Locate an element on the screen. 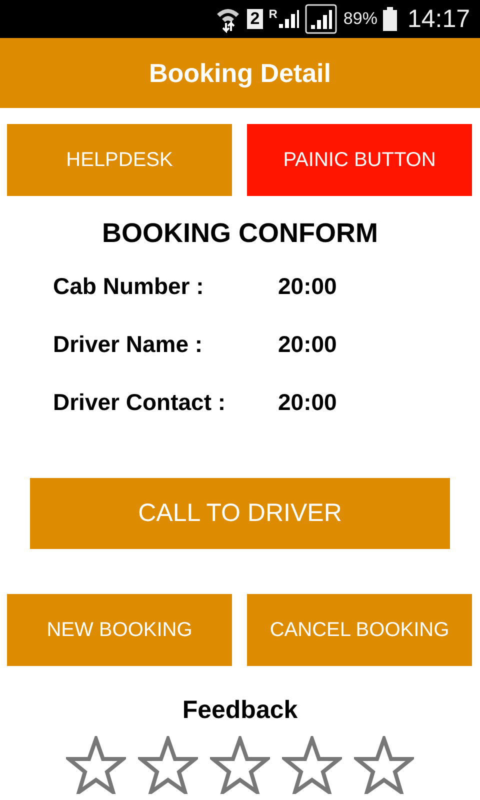 This screenshot has width=480, height=800. action-button: HELPDESK is located at coordinates (119, 160).